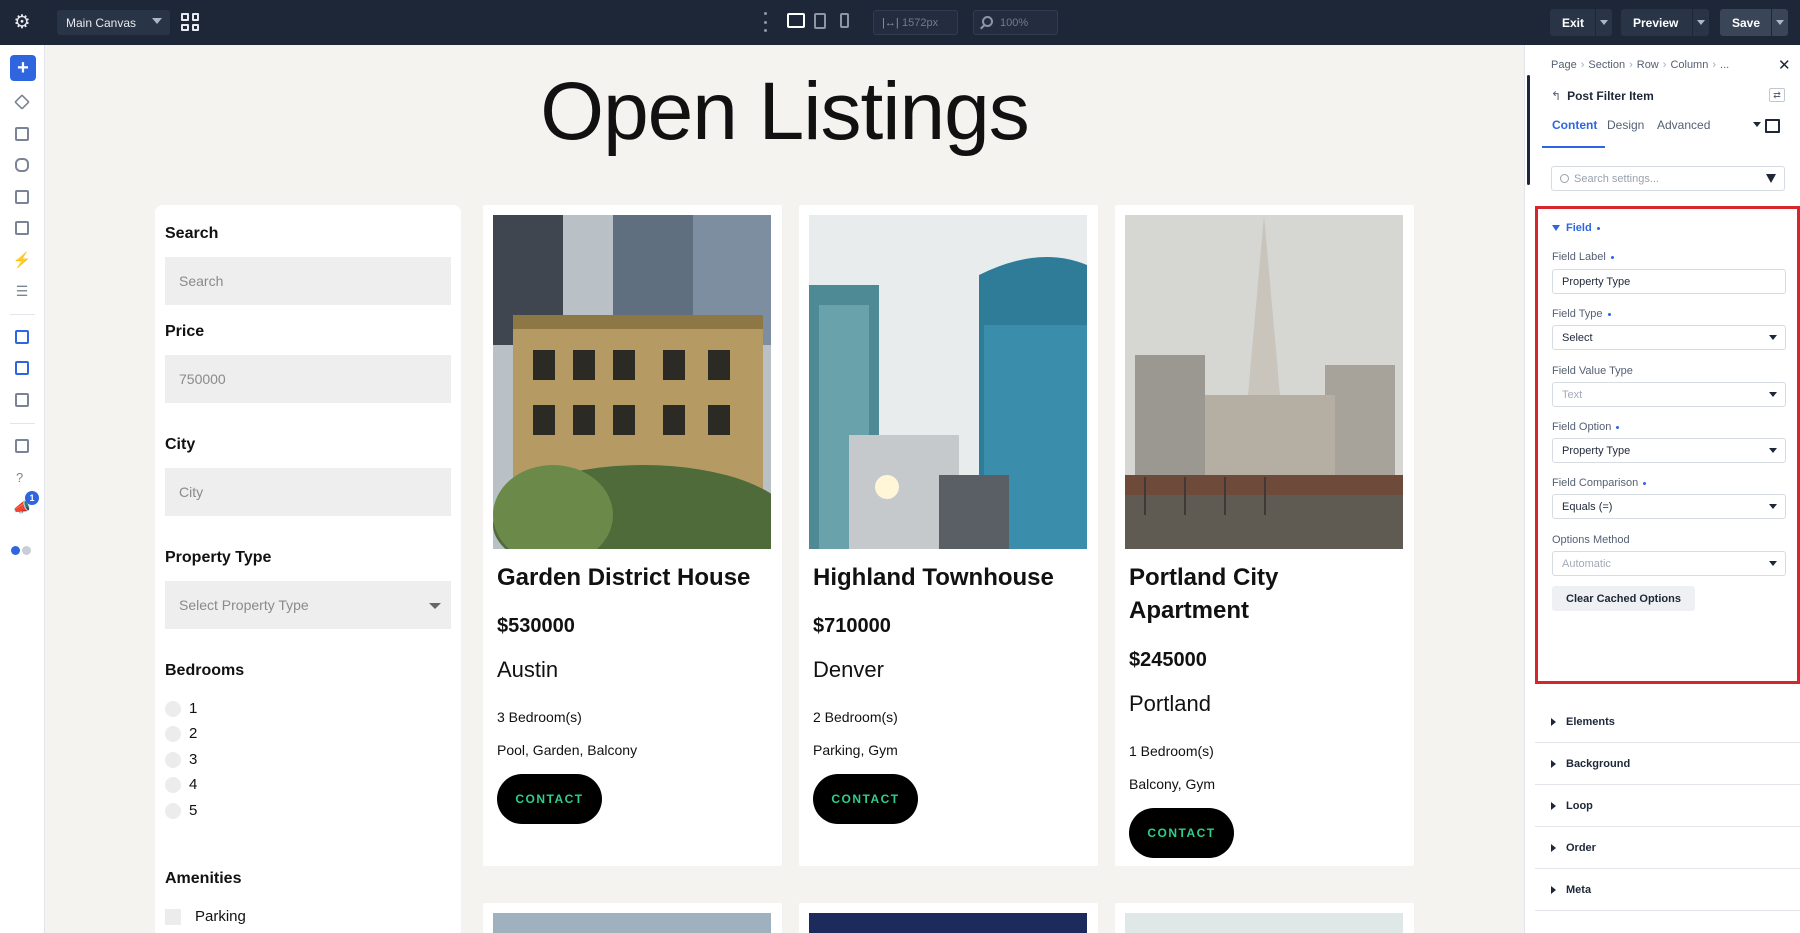  Describe the element at coordinates (1172, 784) in the screenshot. I see `listing-amenities: Balcony, Gym` at that location.